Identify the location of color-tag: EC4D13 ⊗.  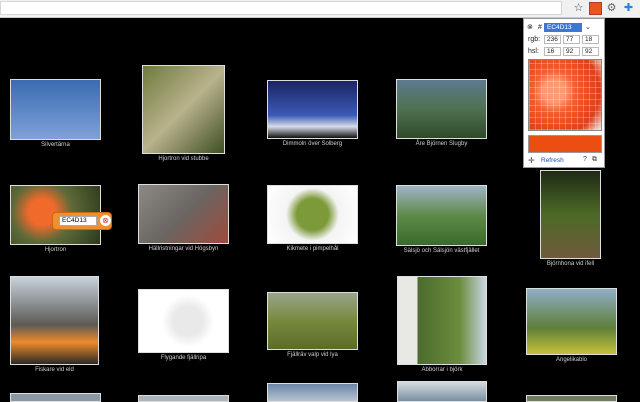
(82, 221).